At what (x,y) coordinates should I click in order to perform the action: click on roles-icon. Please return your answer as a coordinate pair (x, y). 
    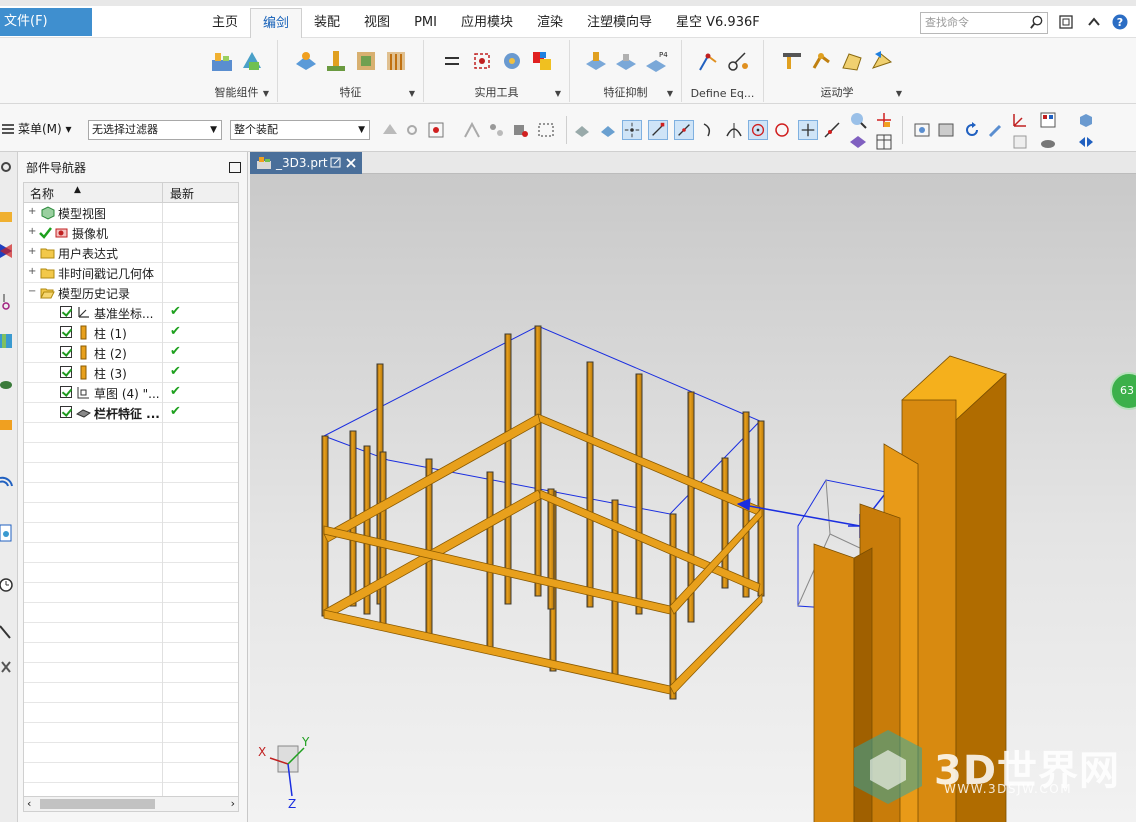
    Looking at the image, I should click on (8, 631).